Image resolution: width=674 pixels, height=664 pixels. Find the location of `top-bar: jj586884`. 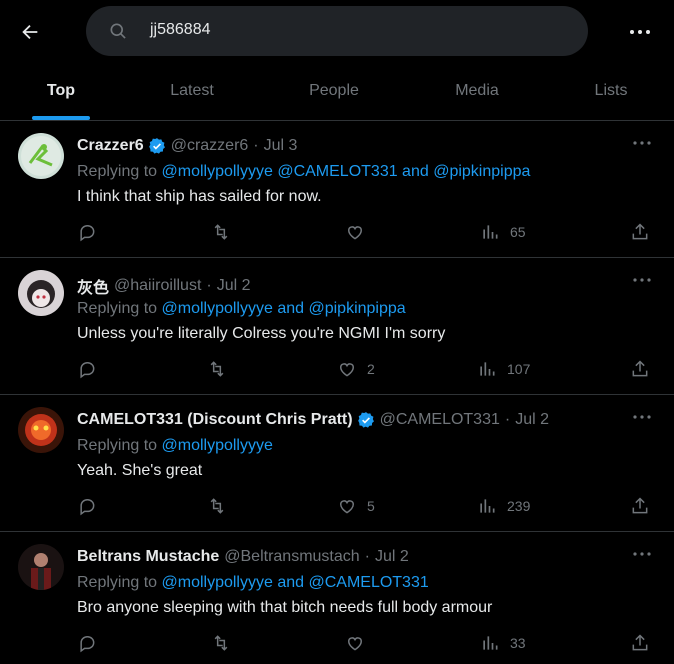

top-bar: jj586884 is located at coordinates (337, 31).